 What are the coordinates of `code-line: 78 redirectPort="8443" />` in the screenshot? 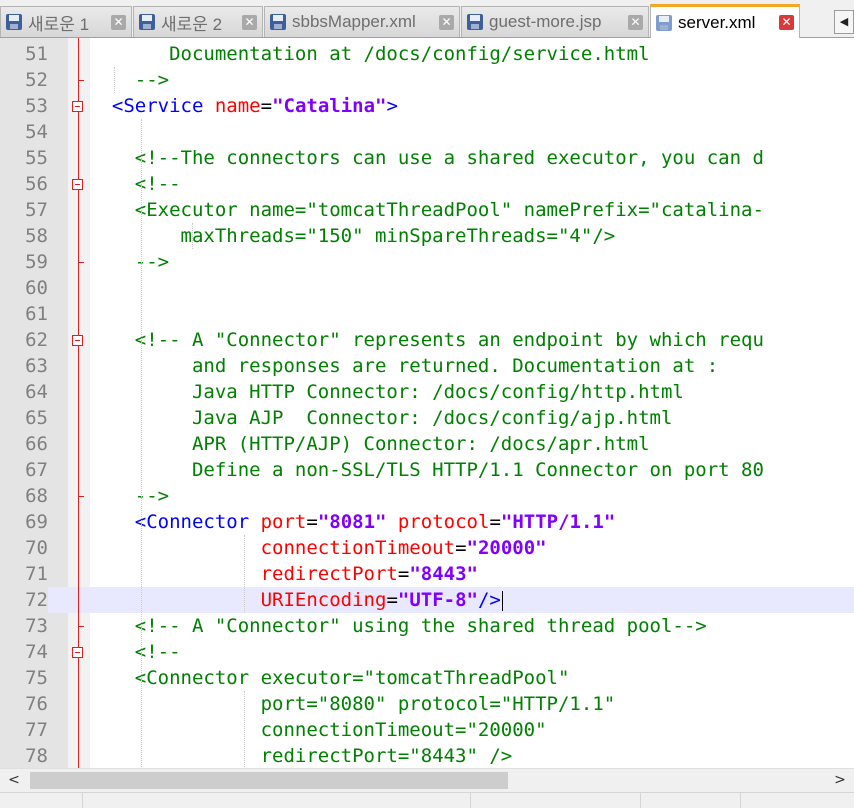 It's located at (427, 755).